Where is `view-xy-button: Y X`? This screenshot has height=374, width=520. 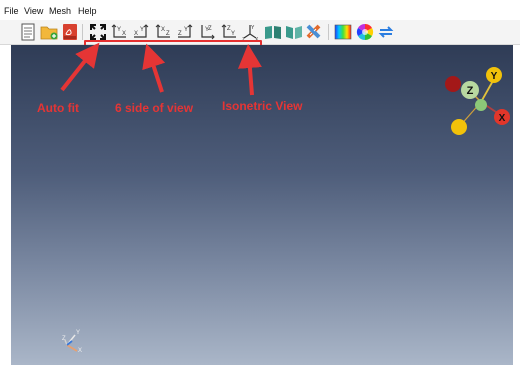
view-xy-button: Y X is located at coordinates (119, 32).